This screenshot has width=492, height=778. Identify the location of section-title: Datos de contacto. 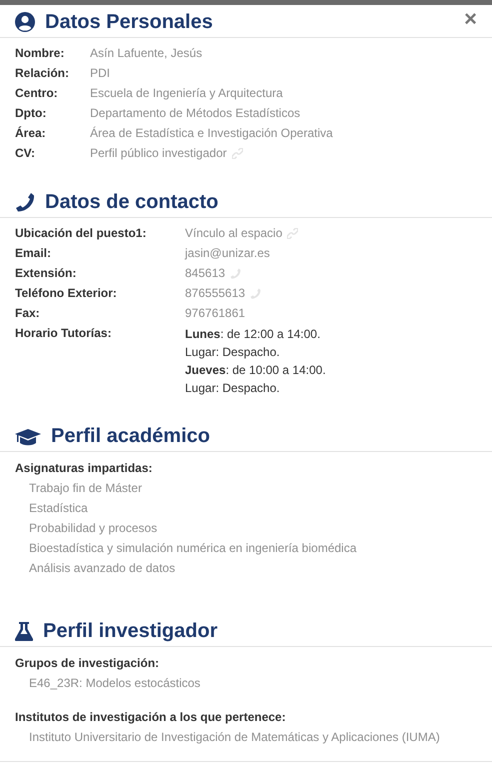
(132, 202).